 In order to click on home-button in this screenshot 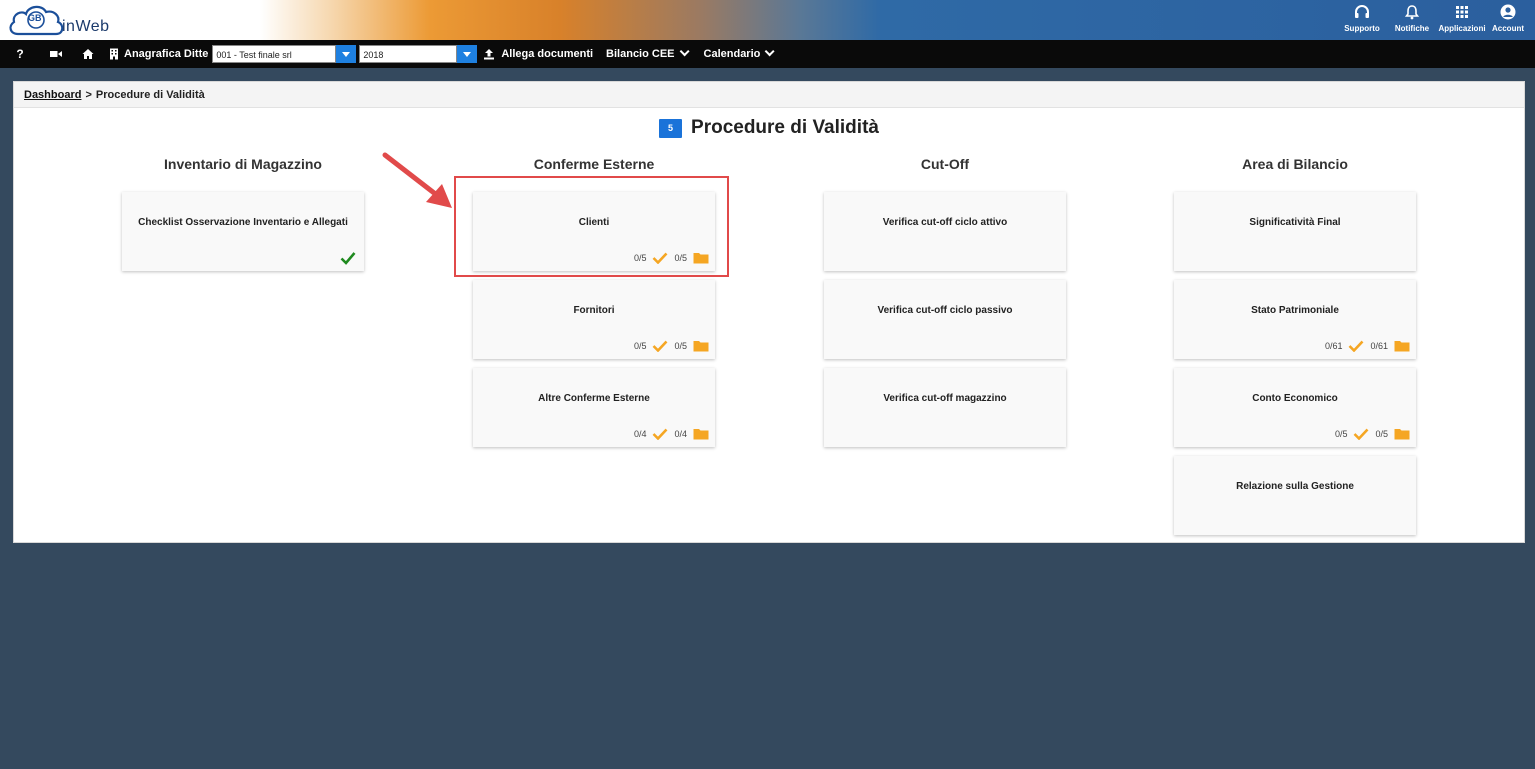, I will do `click(88, 54)`.